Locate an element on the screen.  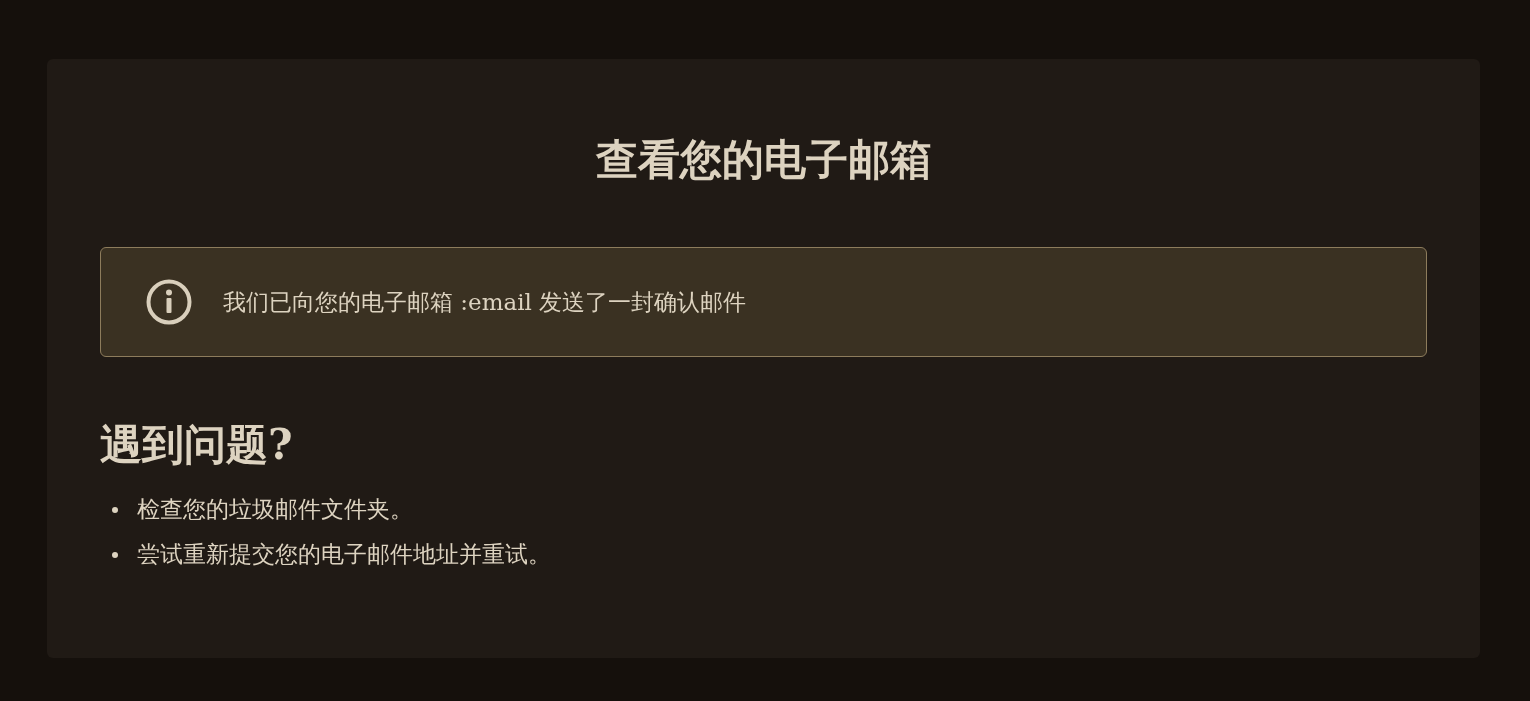
info-icon is located at coordinates (169, 302).